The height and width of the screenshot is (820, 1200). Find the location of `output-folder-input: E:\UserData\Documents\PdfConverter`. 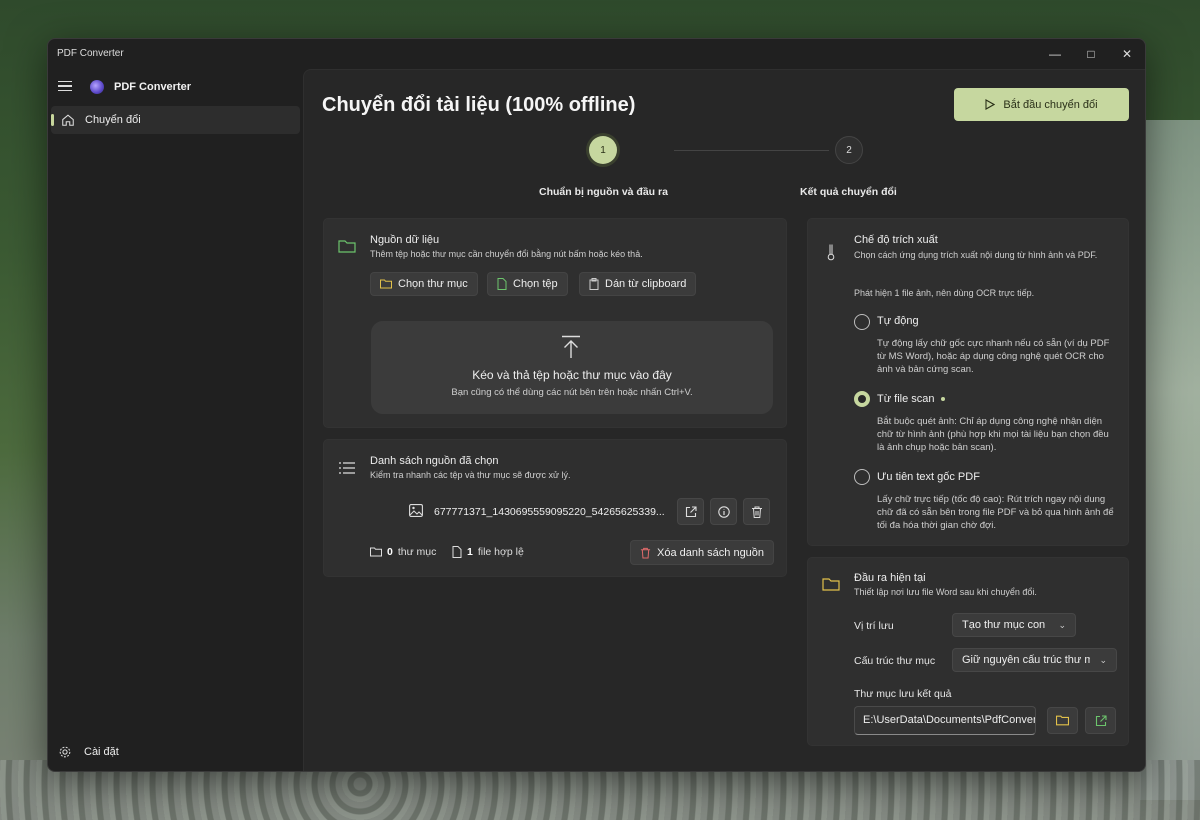

output-folder-input: E:\UserData\Documents\PdfConverter is located at coordinates (945, 720).